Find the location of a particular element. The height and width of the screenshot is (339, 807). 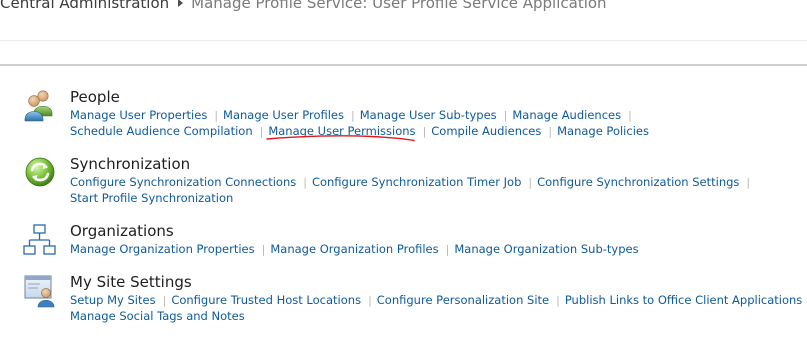

link-configure-personalization-site: Configure Personalization Site is located at coordinates (463, 300).